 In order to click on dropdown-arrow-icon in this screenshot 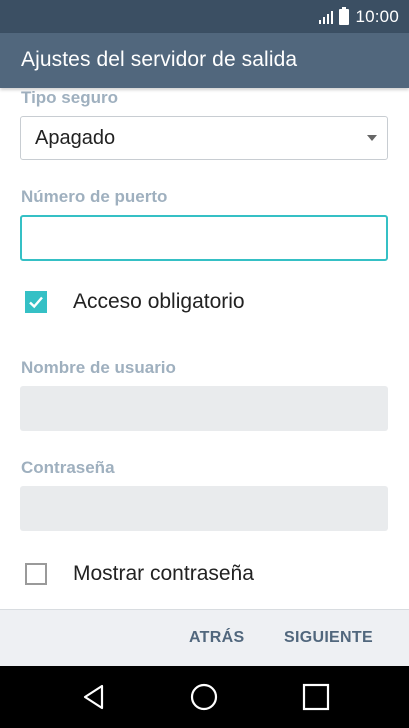, I will do `click(372, 138)`.